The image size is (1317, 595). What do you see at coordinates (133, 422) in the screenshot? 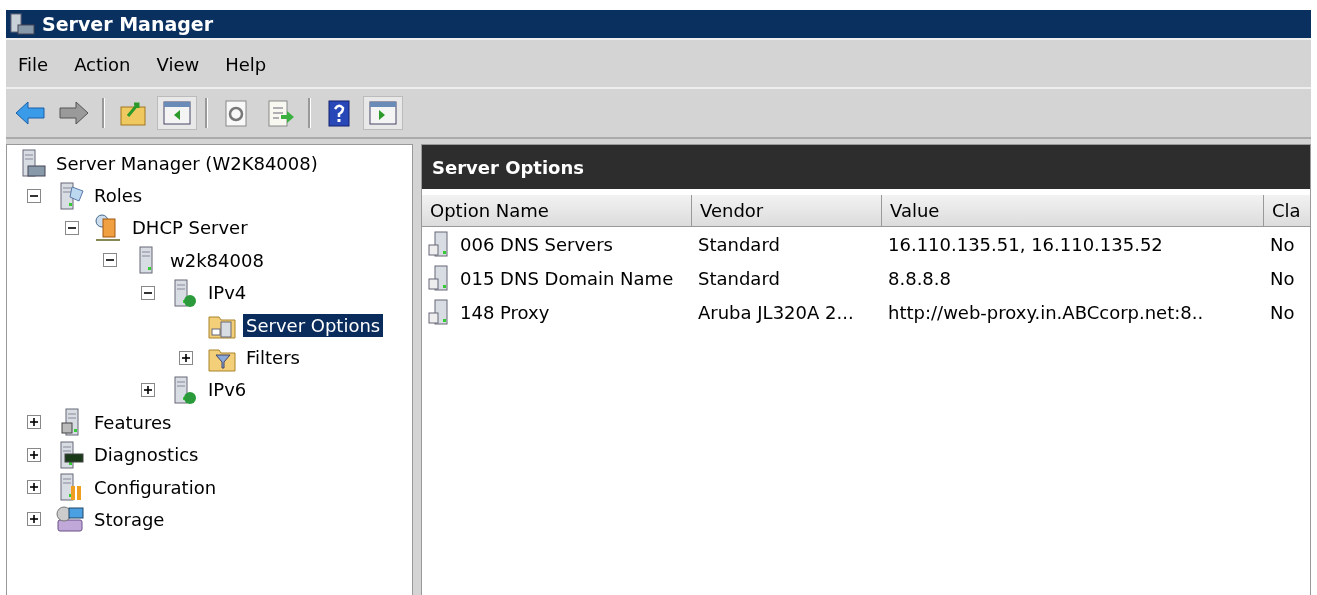
I see `tree-item: Features` at bounding box center [133, 422].